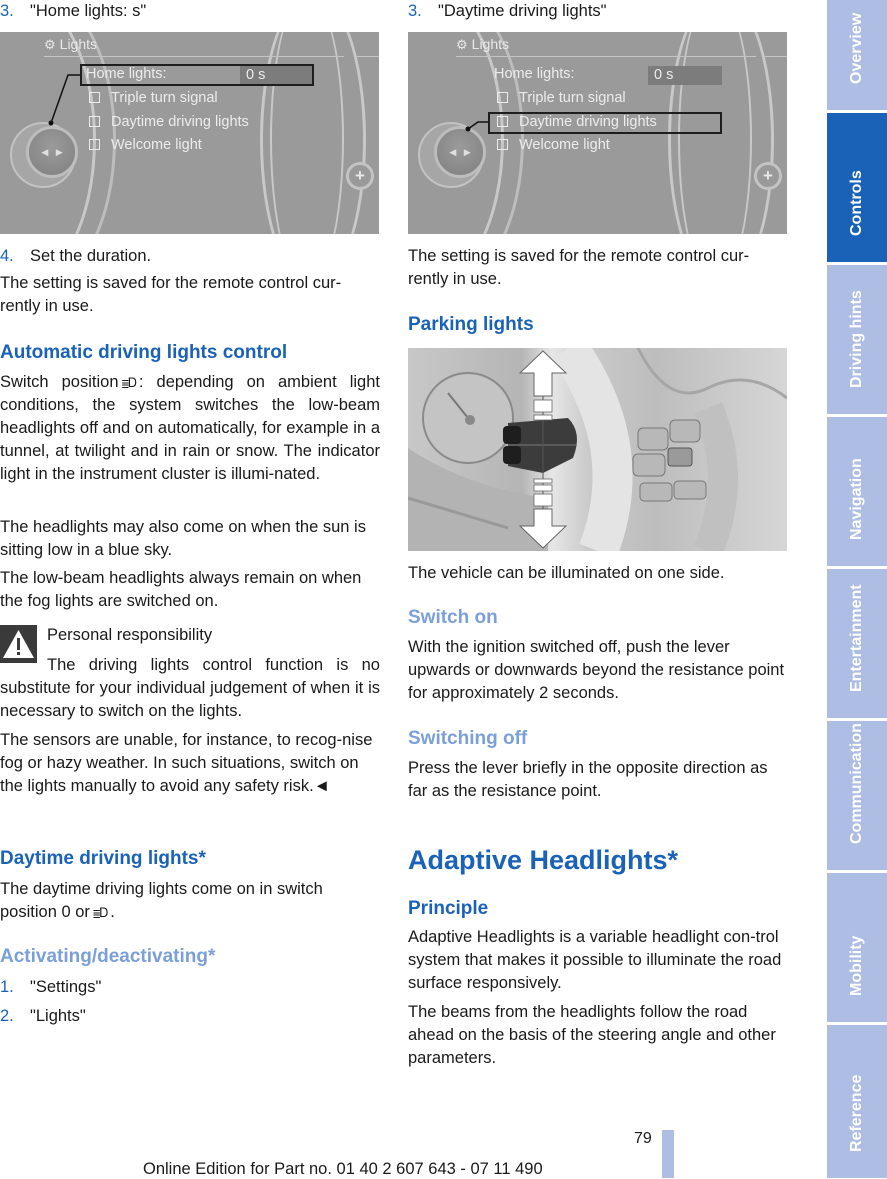 Image resolution: width=887 pixels, height=1179 pixels. I want to click on heading-switch-on: Switch on, so click(453, 617).